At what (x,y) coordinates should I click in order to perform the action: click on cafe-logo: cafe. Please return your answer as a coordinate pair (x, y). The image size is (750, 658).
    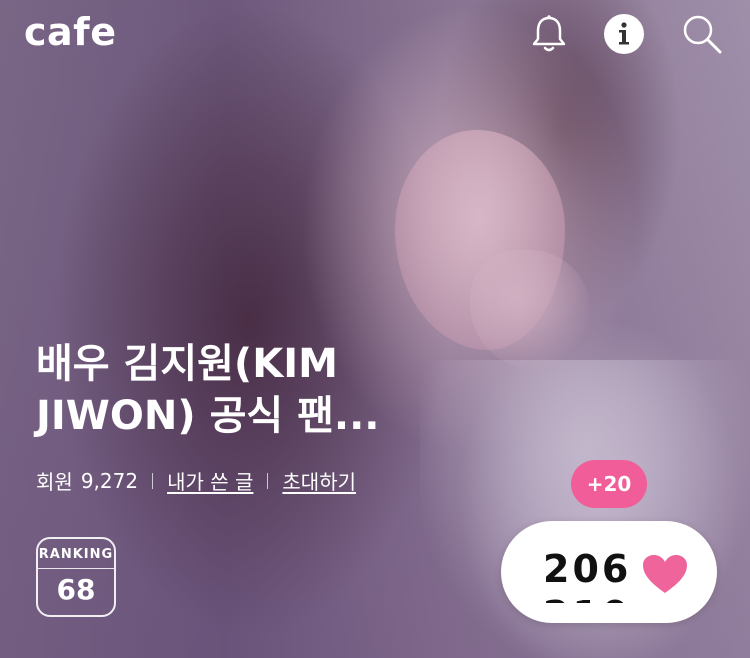
    Looking at the image, I should click on (70, 32).